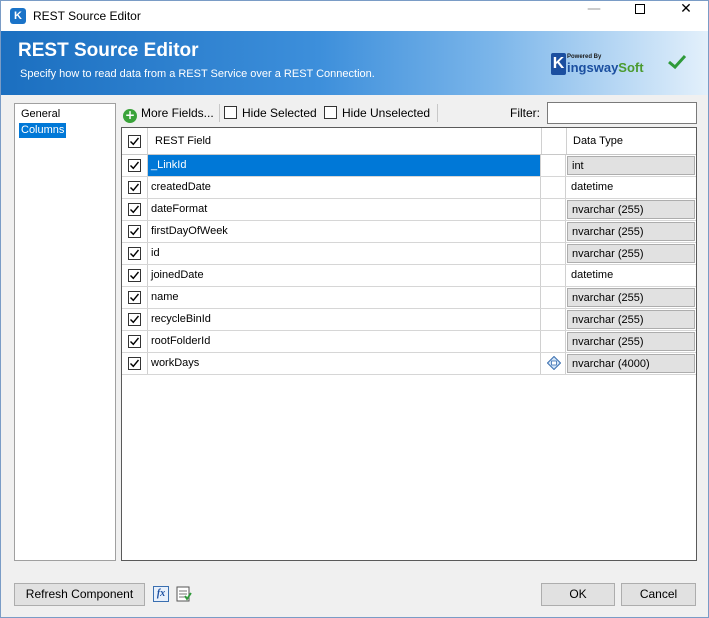 The width and height of the screenshot is (709, 618). I want to click on window-title: REST Source Editor, so click(87, 16).